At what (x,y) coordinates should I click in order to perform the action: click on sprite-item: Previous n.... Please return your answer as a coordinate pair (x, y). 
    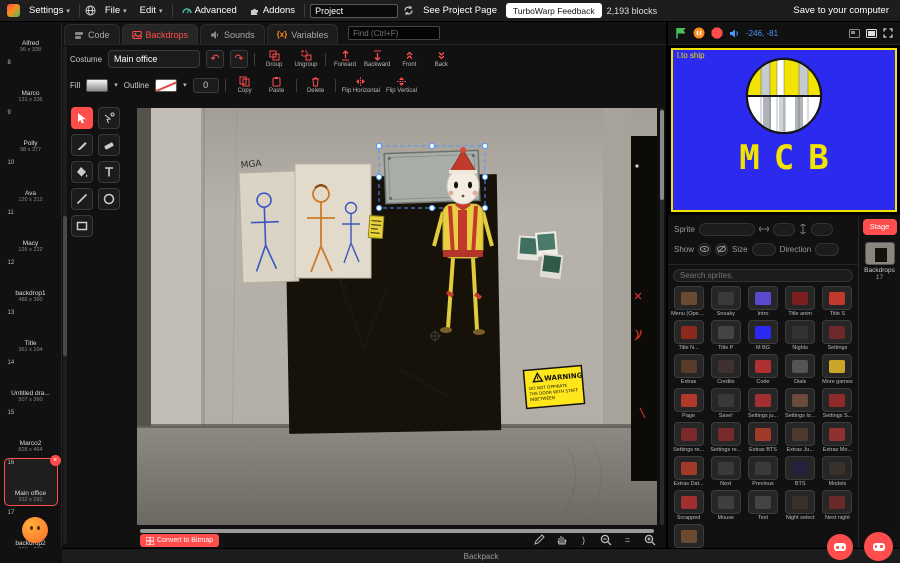
    Looking at the image, I should click on (688, 535).